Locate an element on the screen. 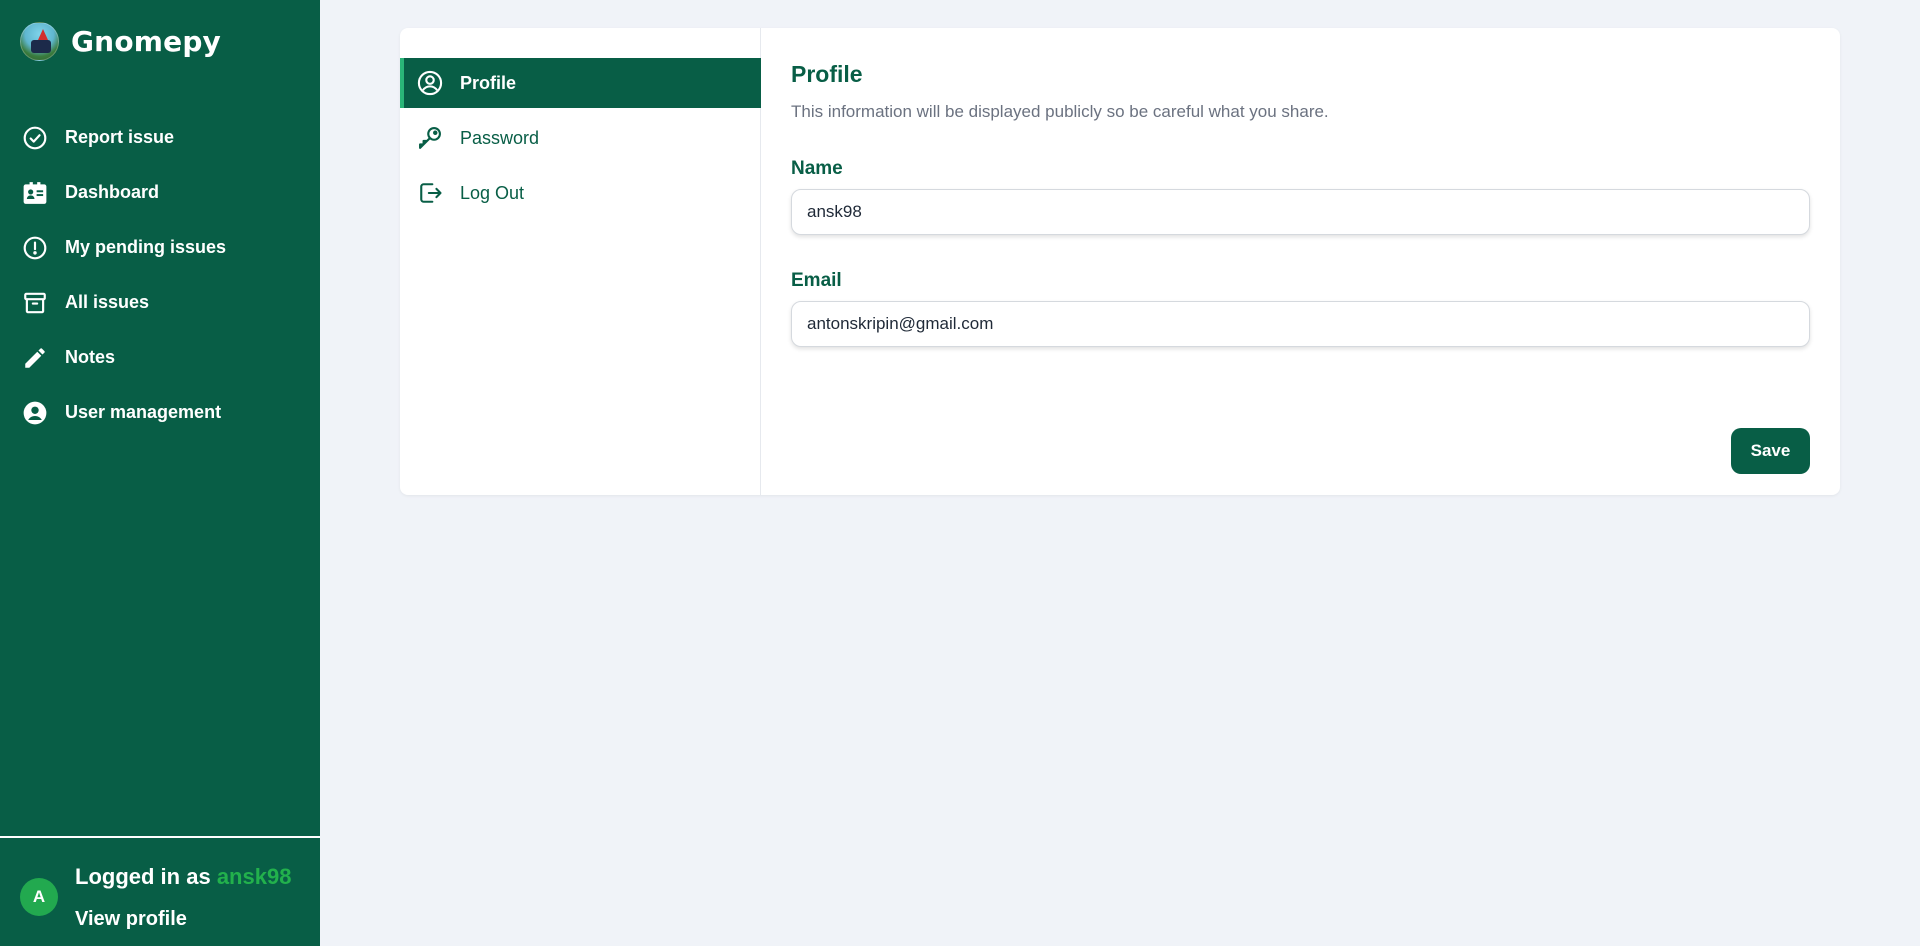  pencil-icon is located at coordinates (35, 358).